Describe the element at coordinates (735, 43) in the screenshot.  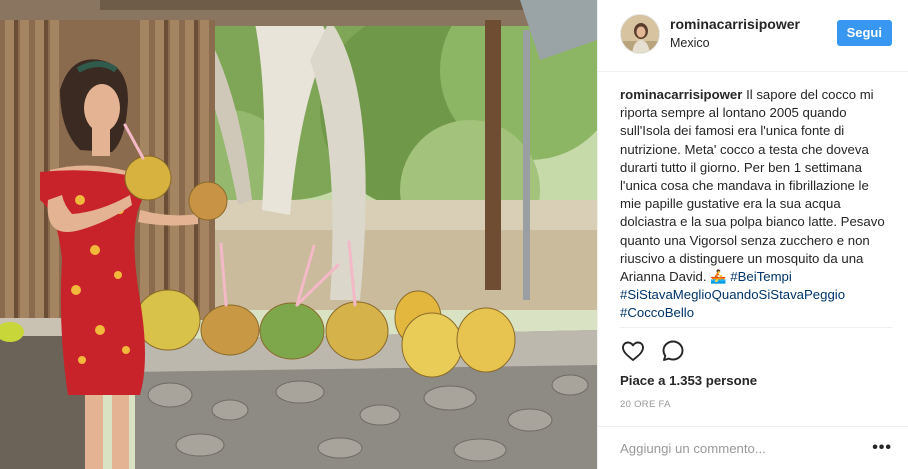
I see `location: Mexico` at that location.